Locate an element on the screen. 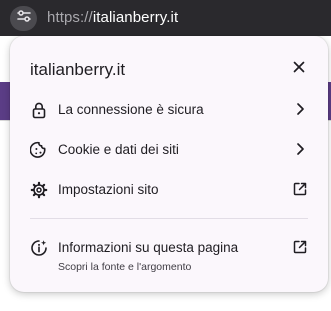 The width and height of the screenshot is (331, 311). cookies-label: Cookie e dati dei siti is located at coordinates (118, 149).